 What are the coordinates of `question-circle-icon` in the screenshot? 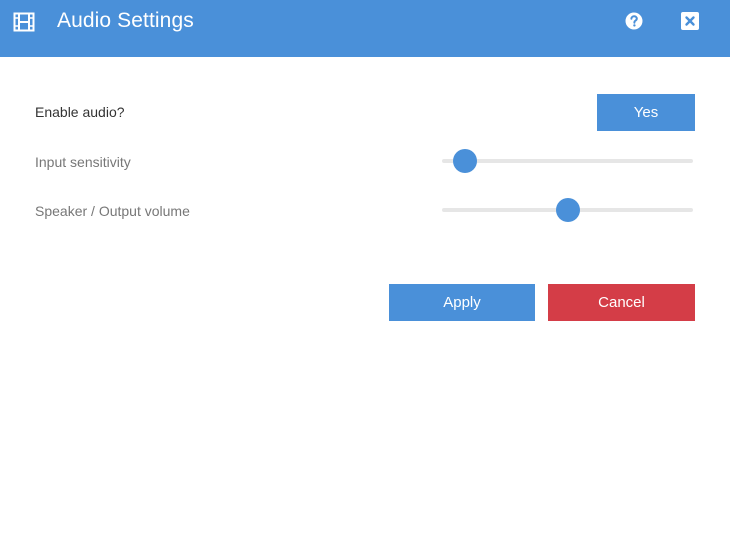 It's located at (634, 21).